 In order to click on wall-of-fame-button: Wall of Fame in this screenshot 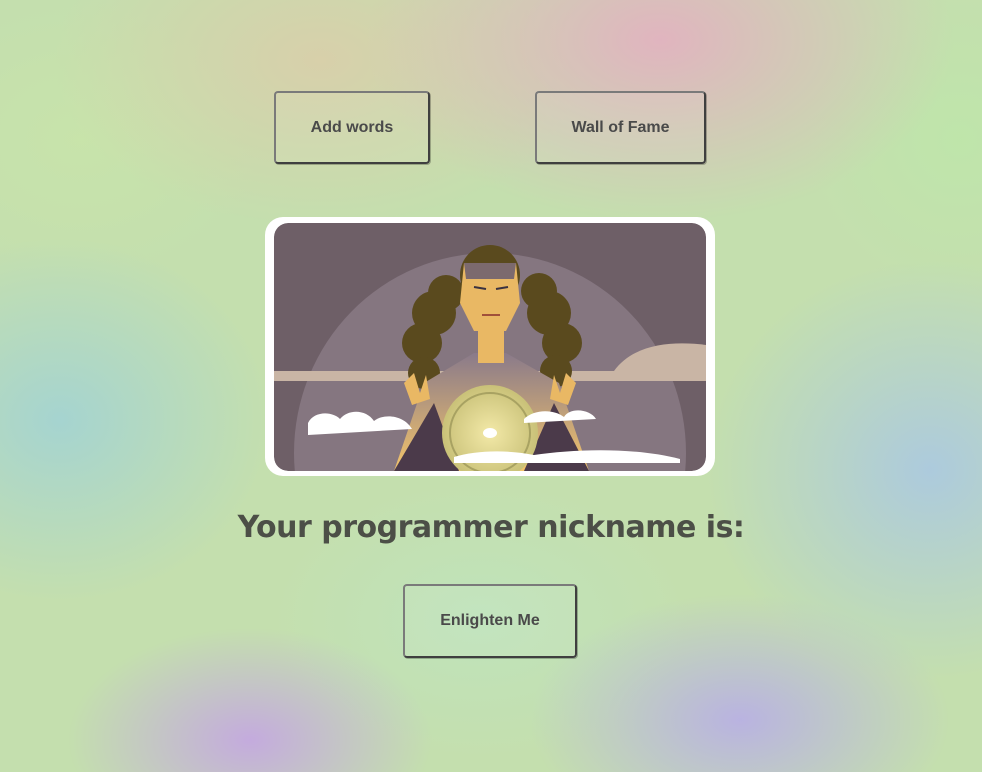, I will do `click(620, 127)`.